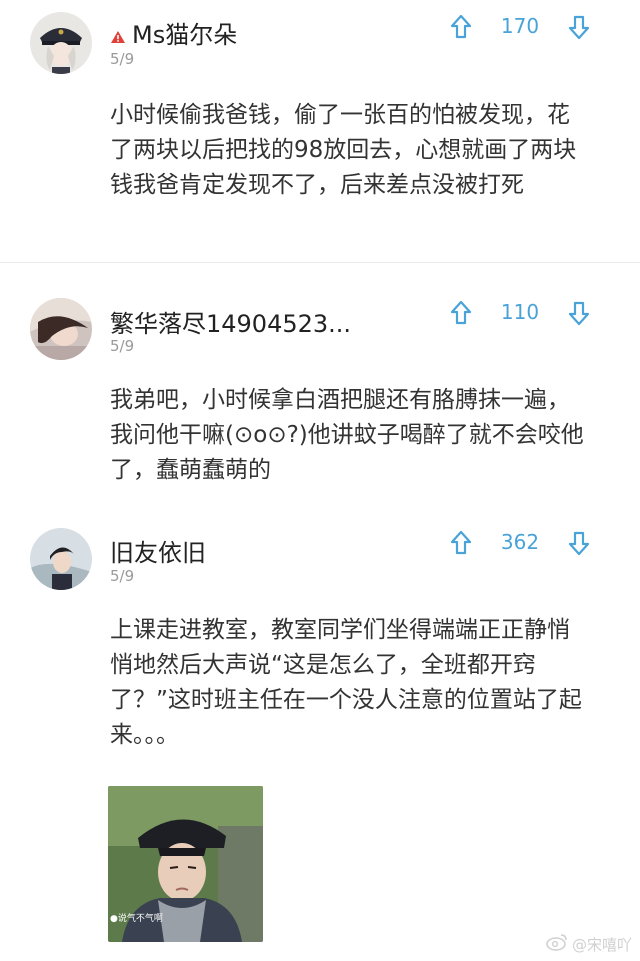 Image resolution: width=640 pixels, height=961 pixels. Describe the element at coordinates (158, 550) in the screenshot. I see `username: 旧友依旧` at that location.